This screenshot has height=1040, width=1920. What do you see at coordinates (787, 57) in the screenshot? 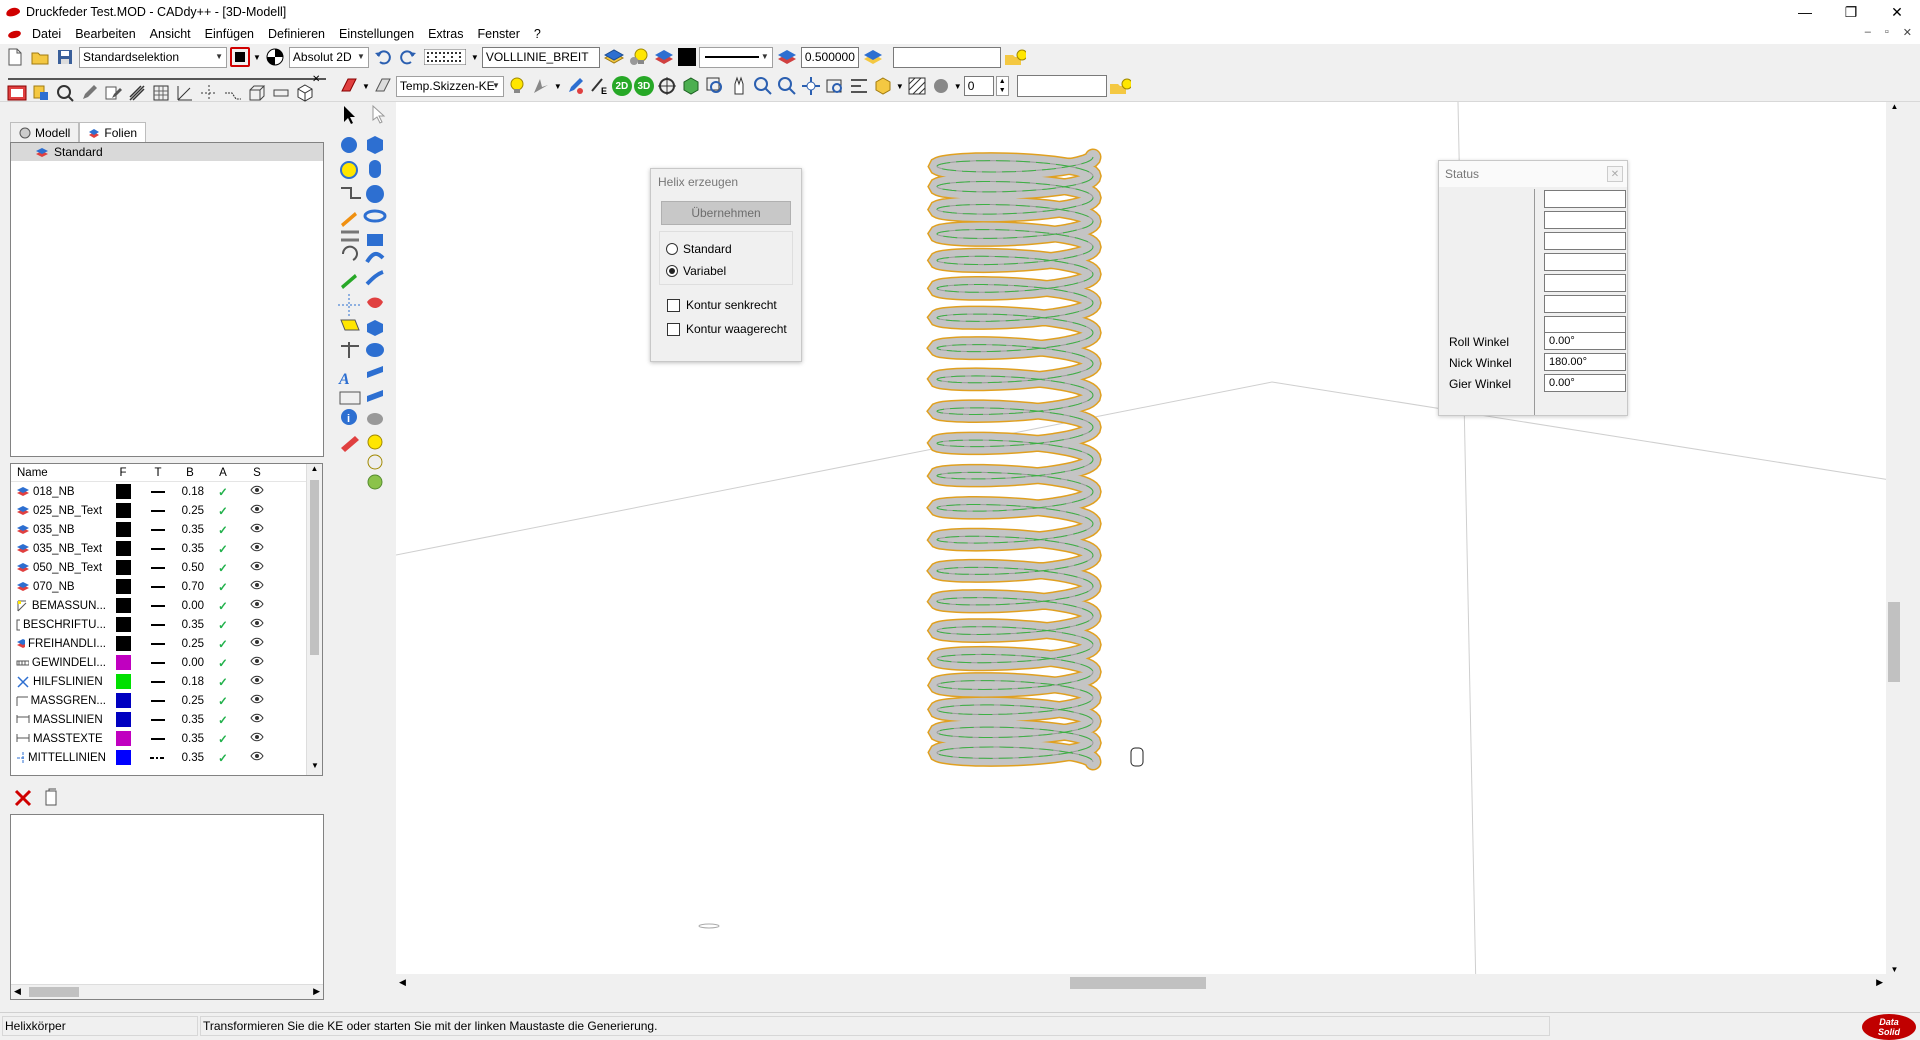
I see `line-width-layer-icon` at bounding box center [787, 57].